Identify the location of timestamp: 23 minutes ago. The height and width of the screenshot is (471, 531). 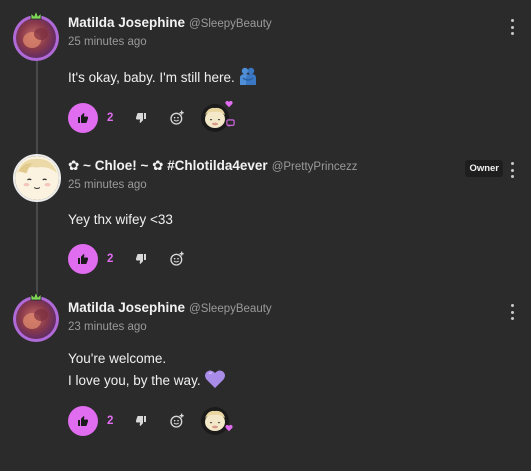
(107, 327).